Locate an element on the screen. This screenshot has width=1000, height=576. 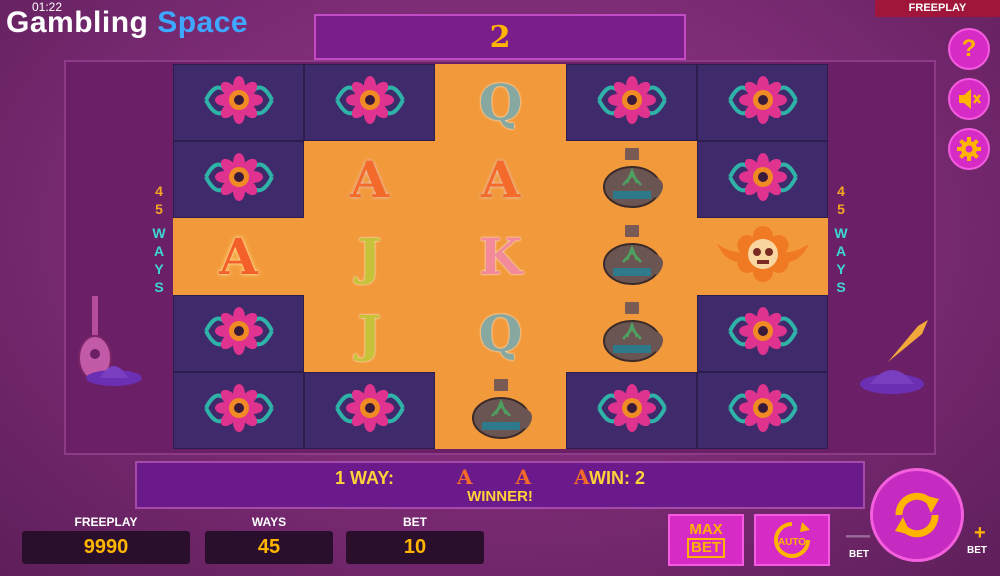
ways-label-right: 4 5 W A Y S is located at coordinates (841, 239).